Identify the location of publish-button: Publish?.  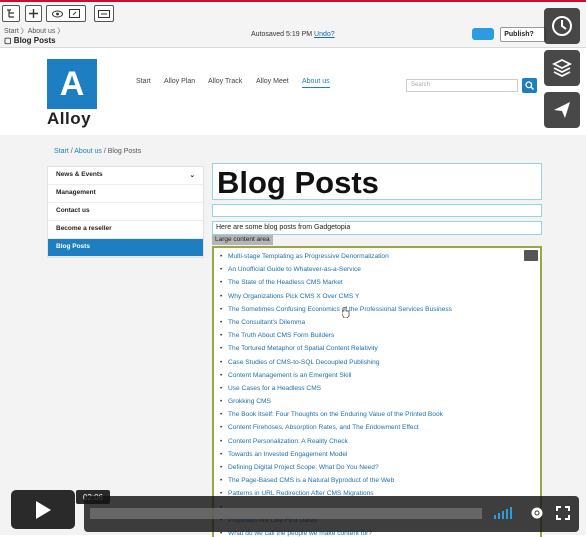
(523, 34).